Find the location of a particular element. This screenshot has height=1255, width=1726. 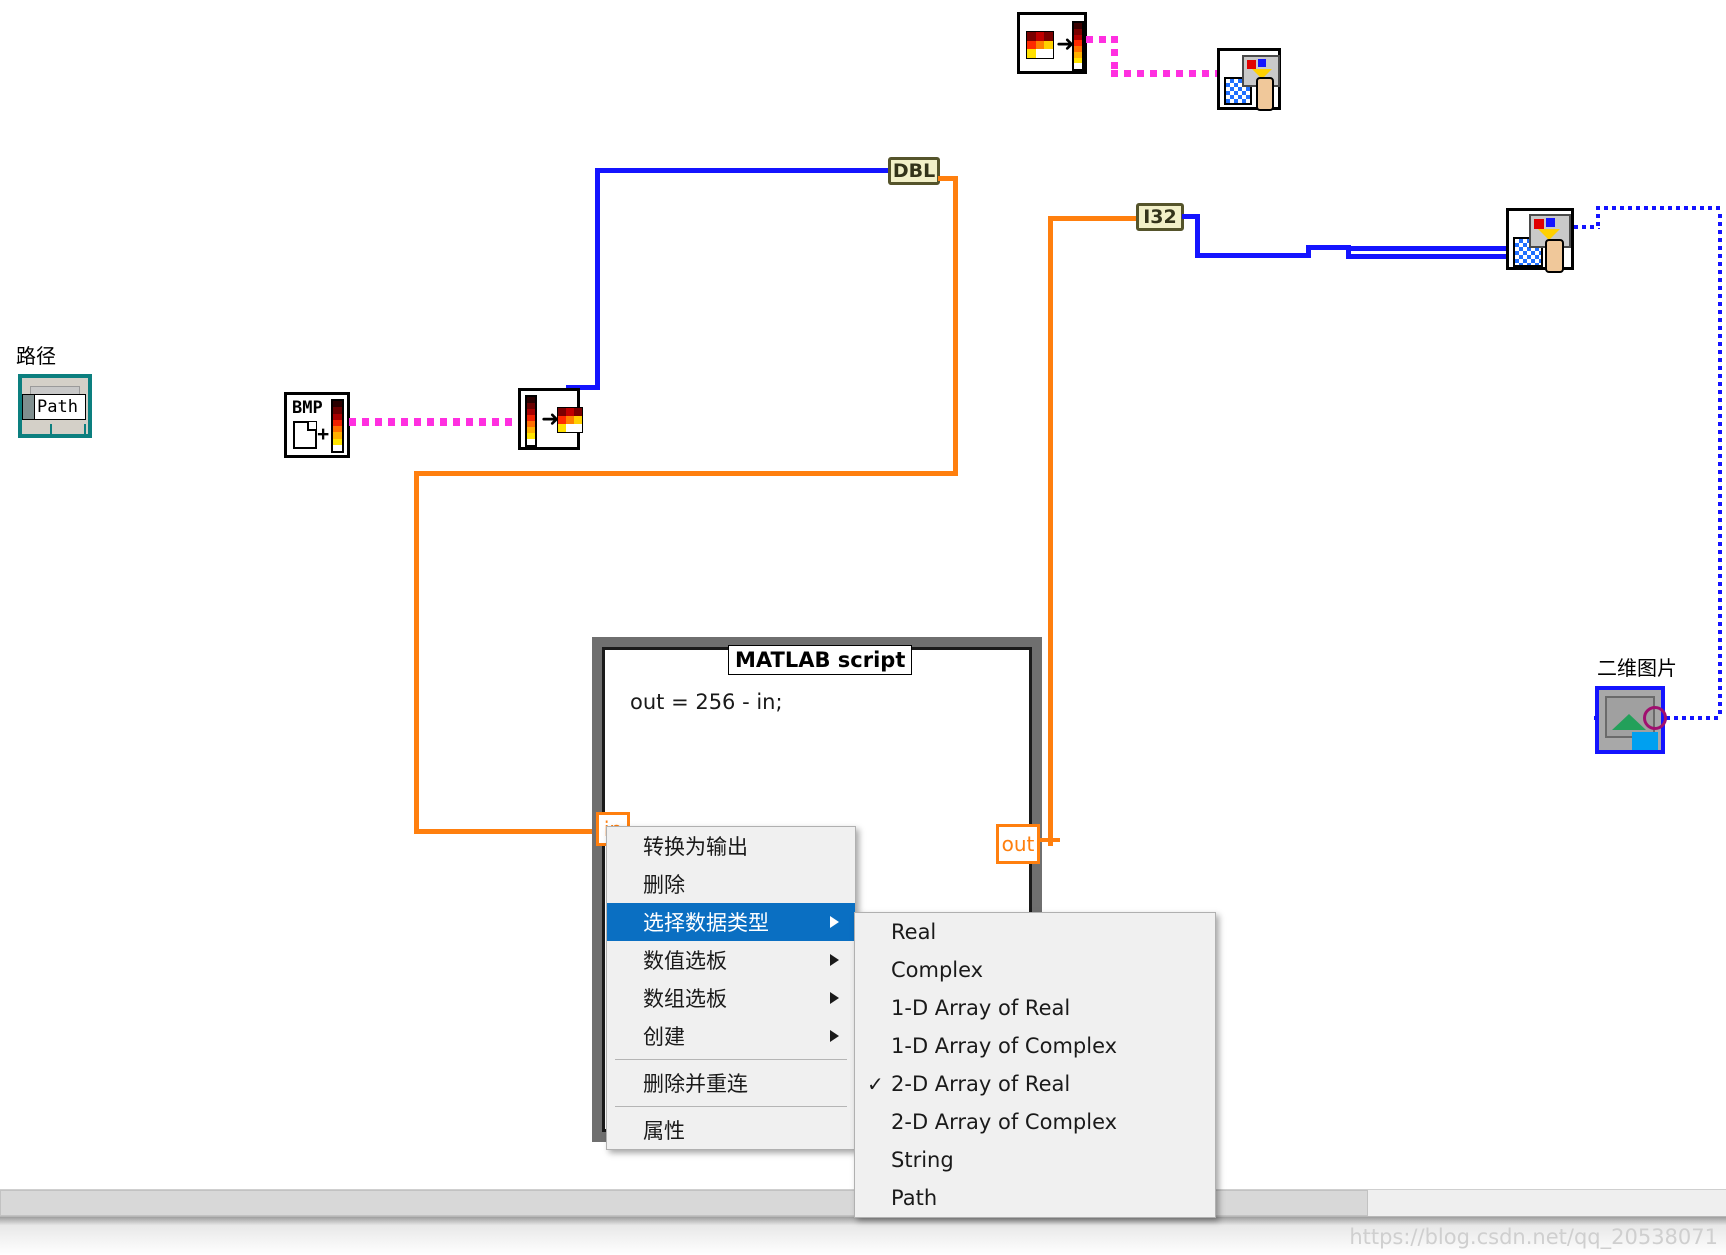

path-control-label: 路径 is located at coordinates (36, 356).